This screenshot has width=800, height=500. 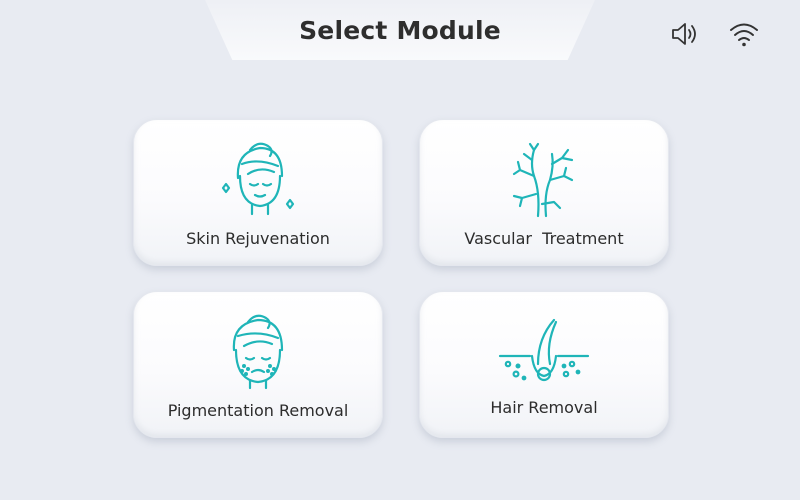 What do you see at coordinates (258, 353) in the screenshot?
I see `pigmentation-face-icon` at bounding box center [258, 353].